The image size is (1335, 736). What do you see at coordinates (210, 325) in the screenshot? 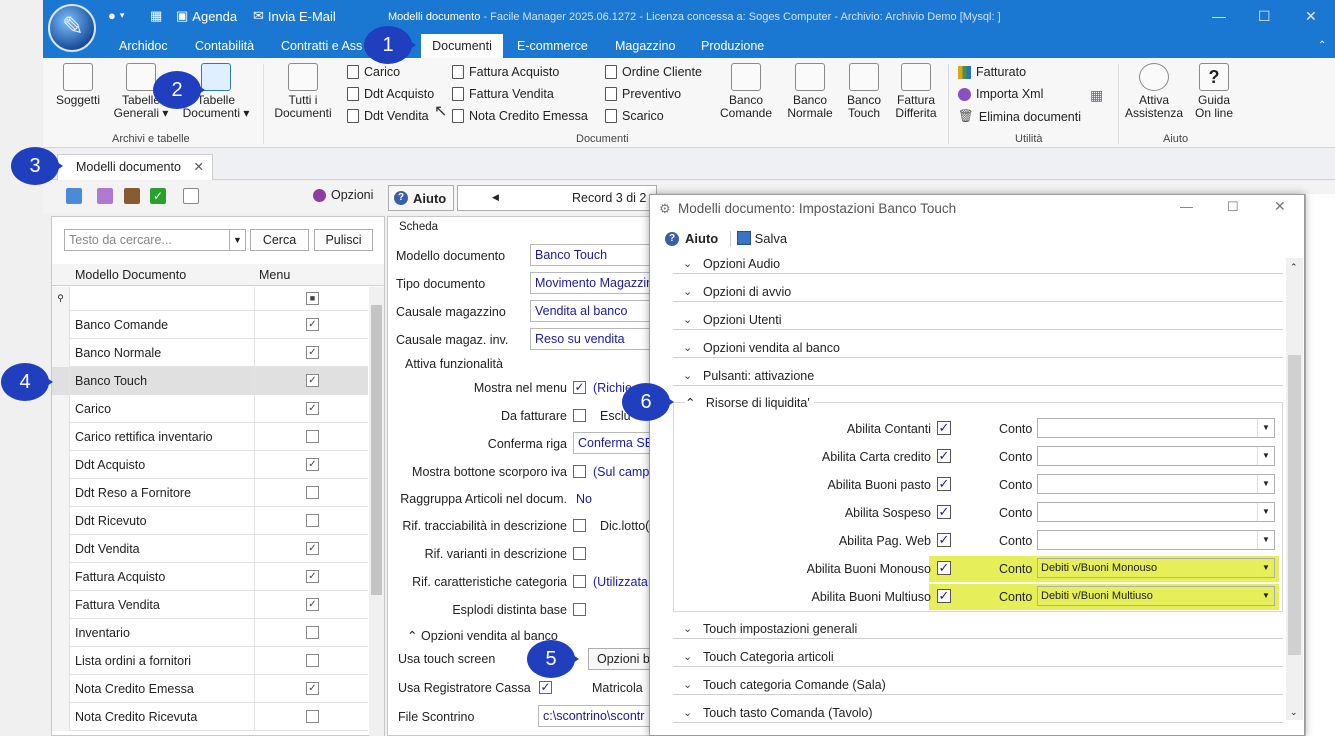
I see `table-row: Banco Comande ✓` at bounding box center [210, 325].